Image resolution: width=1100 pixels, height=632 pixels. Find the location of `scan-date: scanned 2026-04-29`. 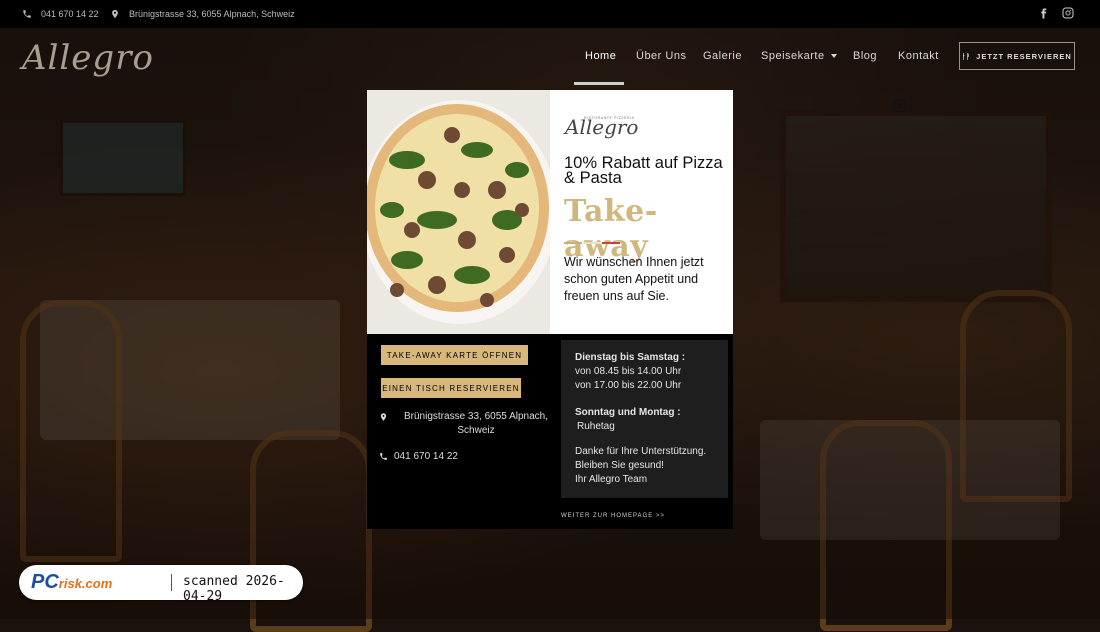

scan-date: scanned 2026-04-29 is located at coordinates (234, 589).